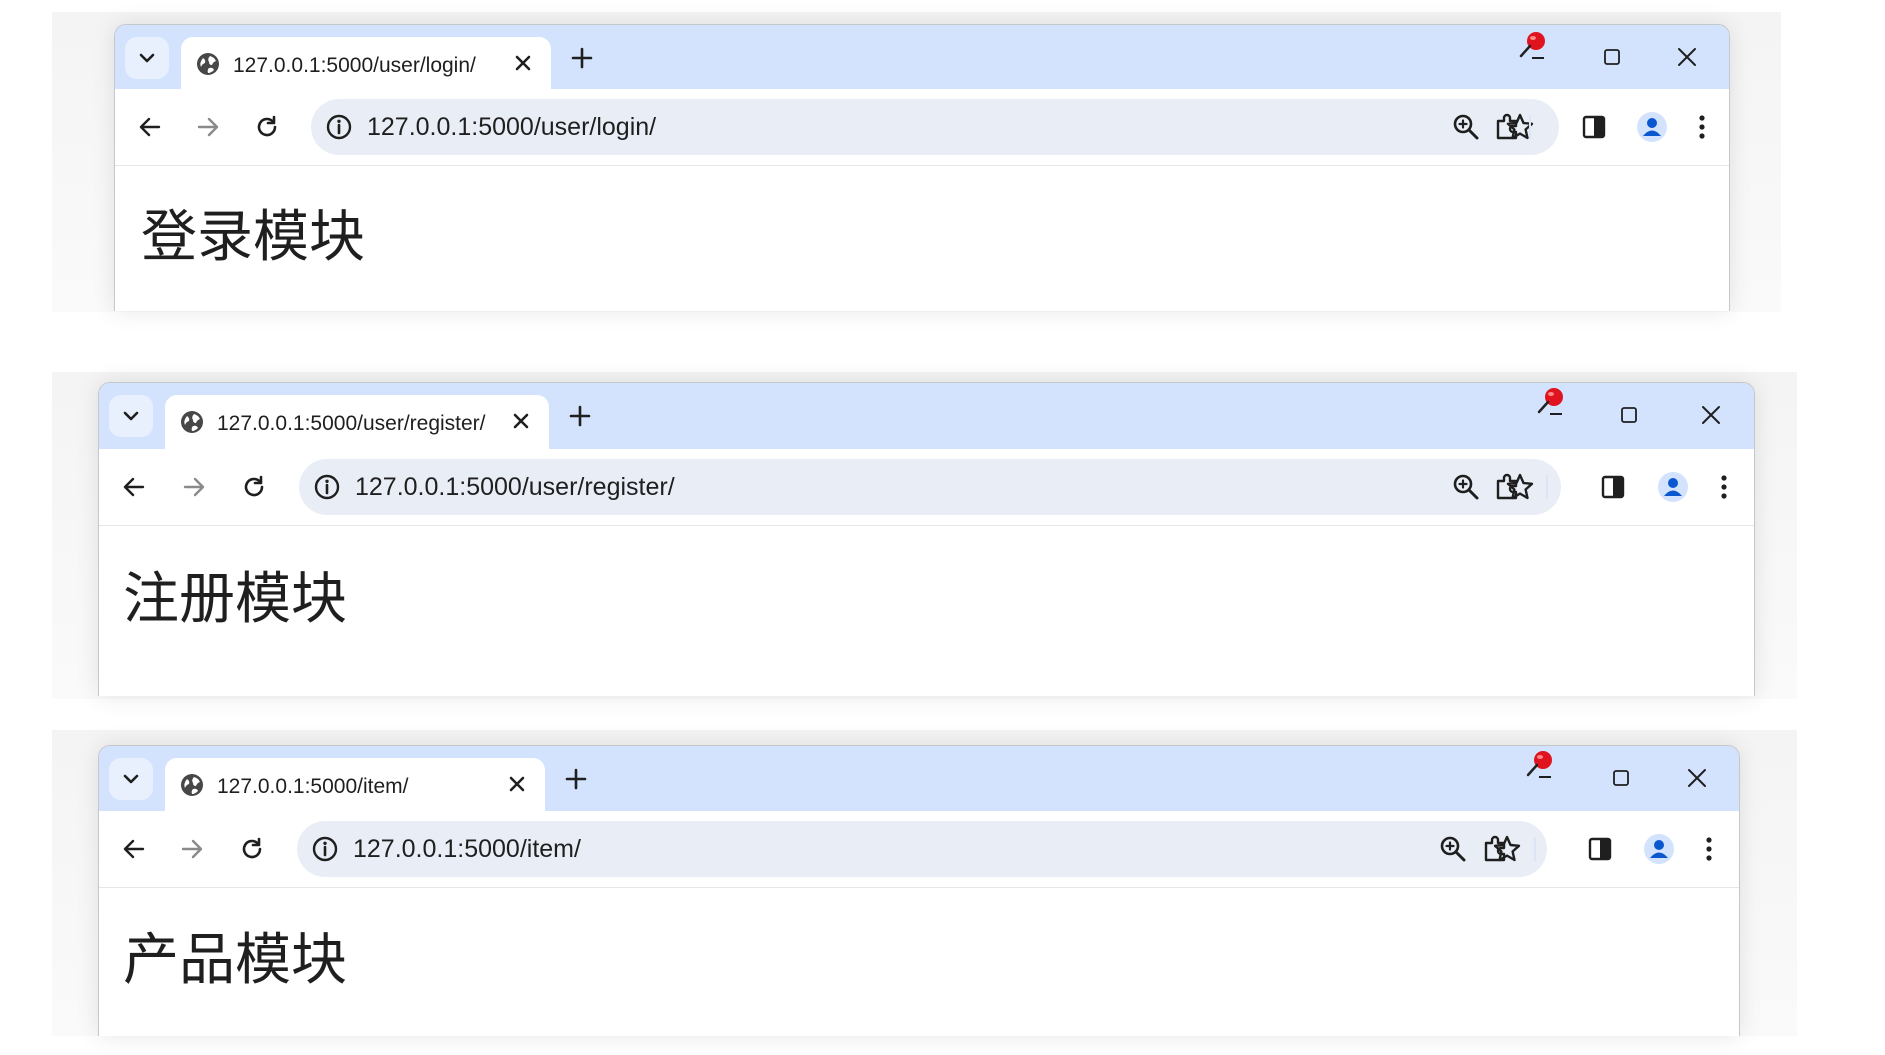 The height and width of the screenshot is (1055, 1885). I want to click on chevron-down-icon, so click(131, 416).